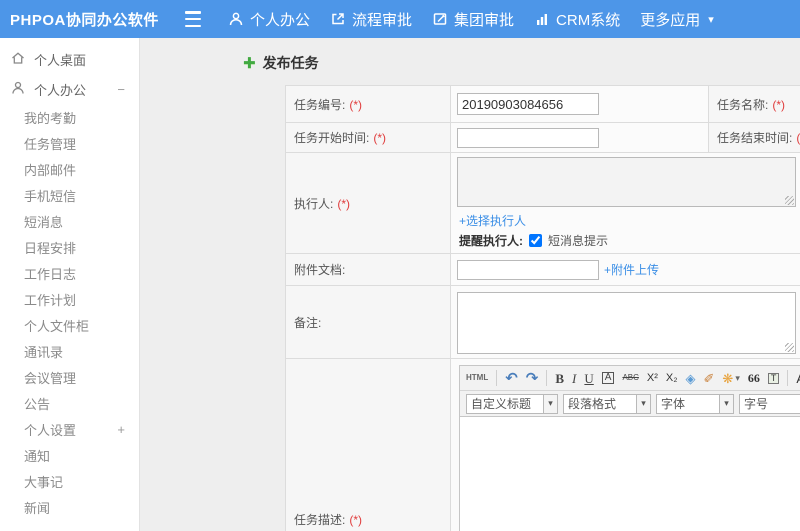 This screenshot has width=800, height=531. I want to click on nav-more-apps: 更多应用 ▾, so click(677, 19).